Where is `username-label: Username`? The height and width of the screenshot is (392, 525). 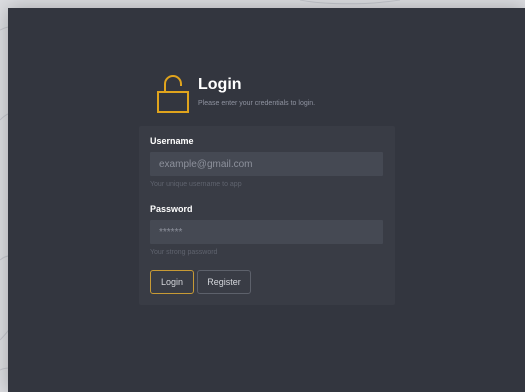
username-label: Username is located at coordinates (172, 141).